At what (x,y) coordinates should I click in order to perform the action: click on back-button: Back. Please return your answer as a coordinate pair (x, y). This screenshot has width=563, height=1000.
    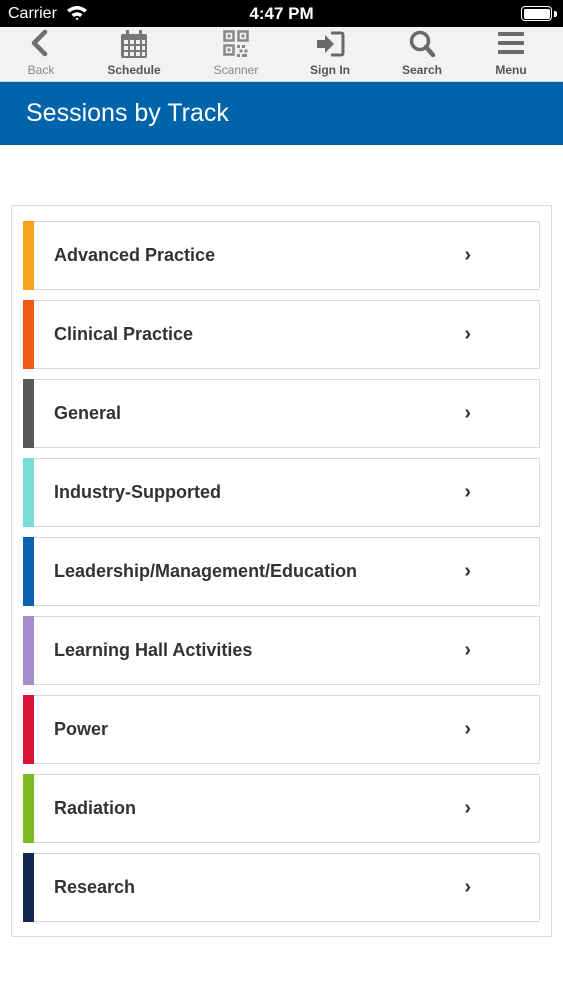
    Looking at the image, I should click on (41, 54).